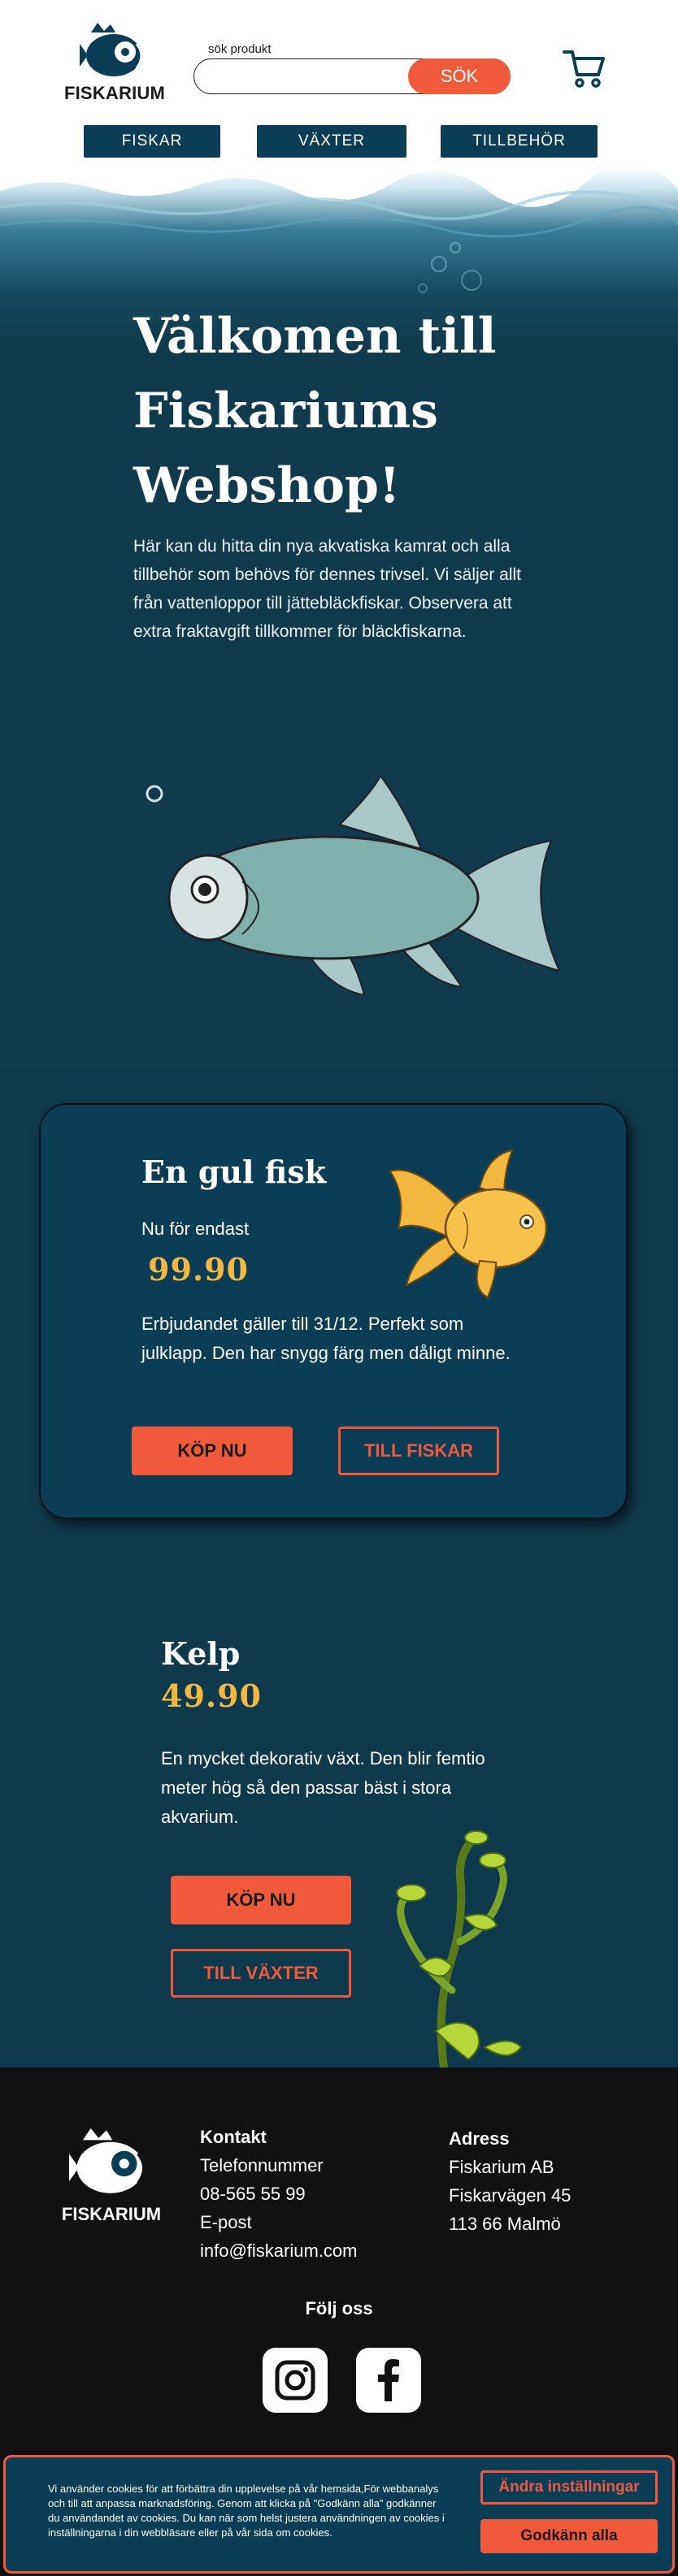 The height and width of the screenshot is (2576, 678). I want to click on email-label: E-post, so click(226, 2222).